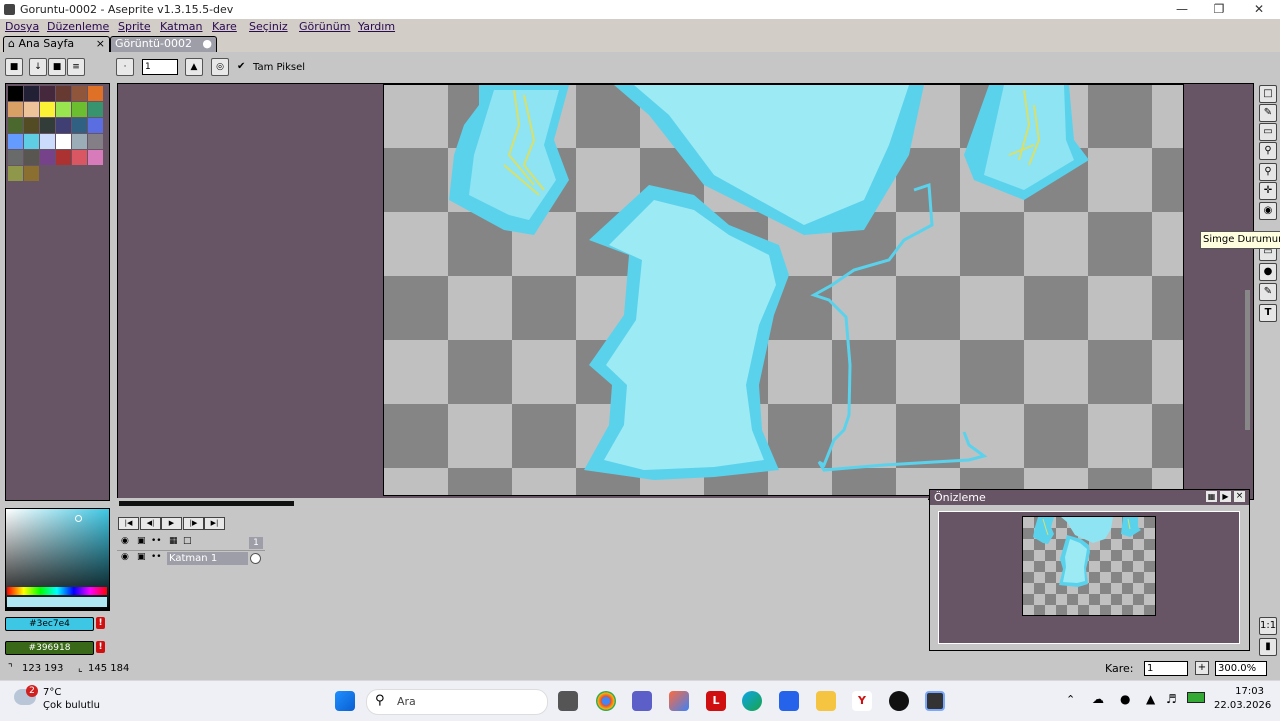  I want to click on cloud-sync-icon: ☁, so click(1098, 699).